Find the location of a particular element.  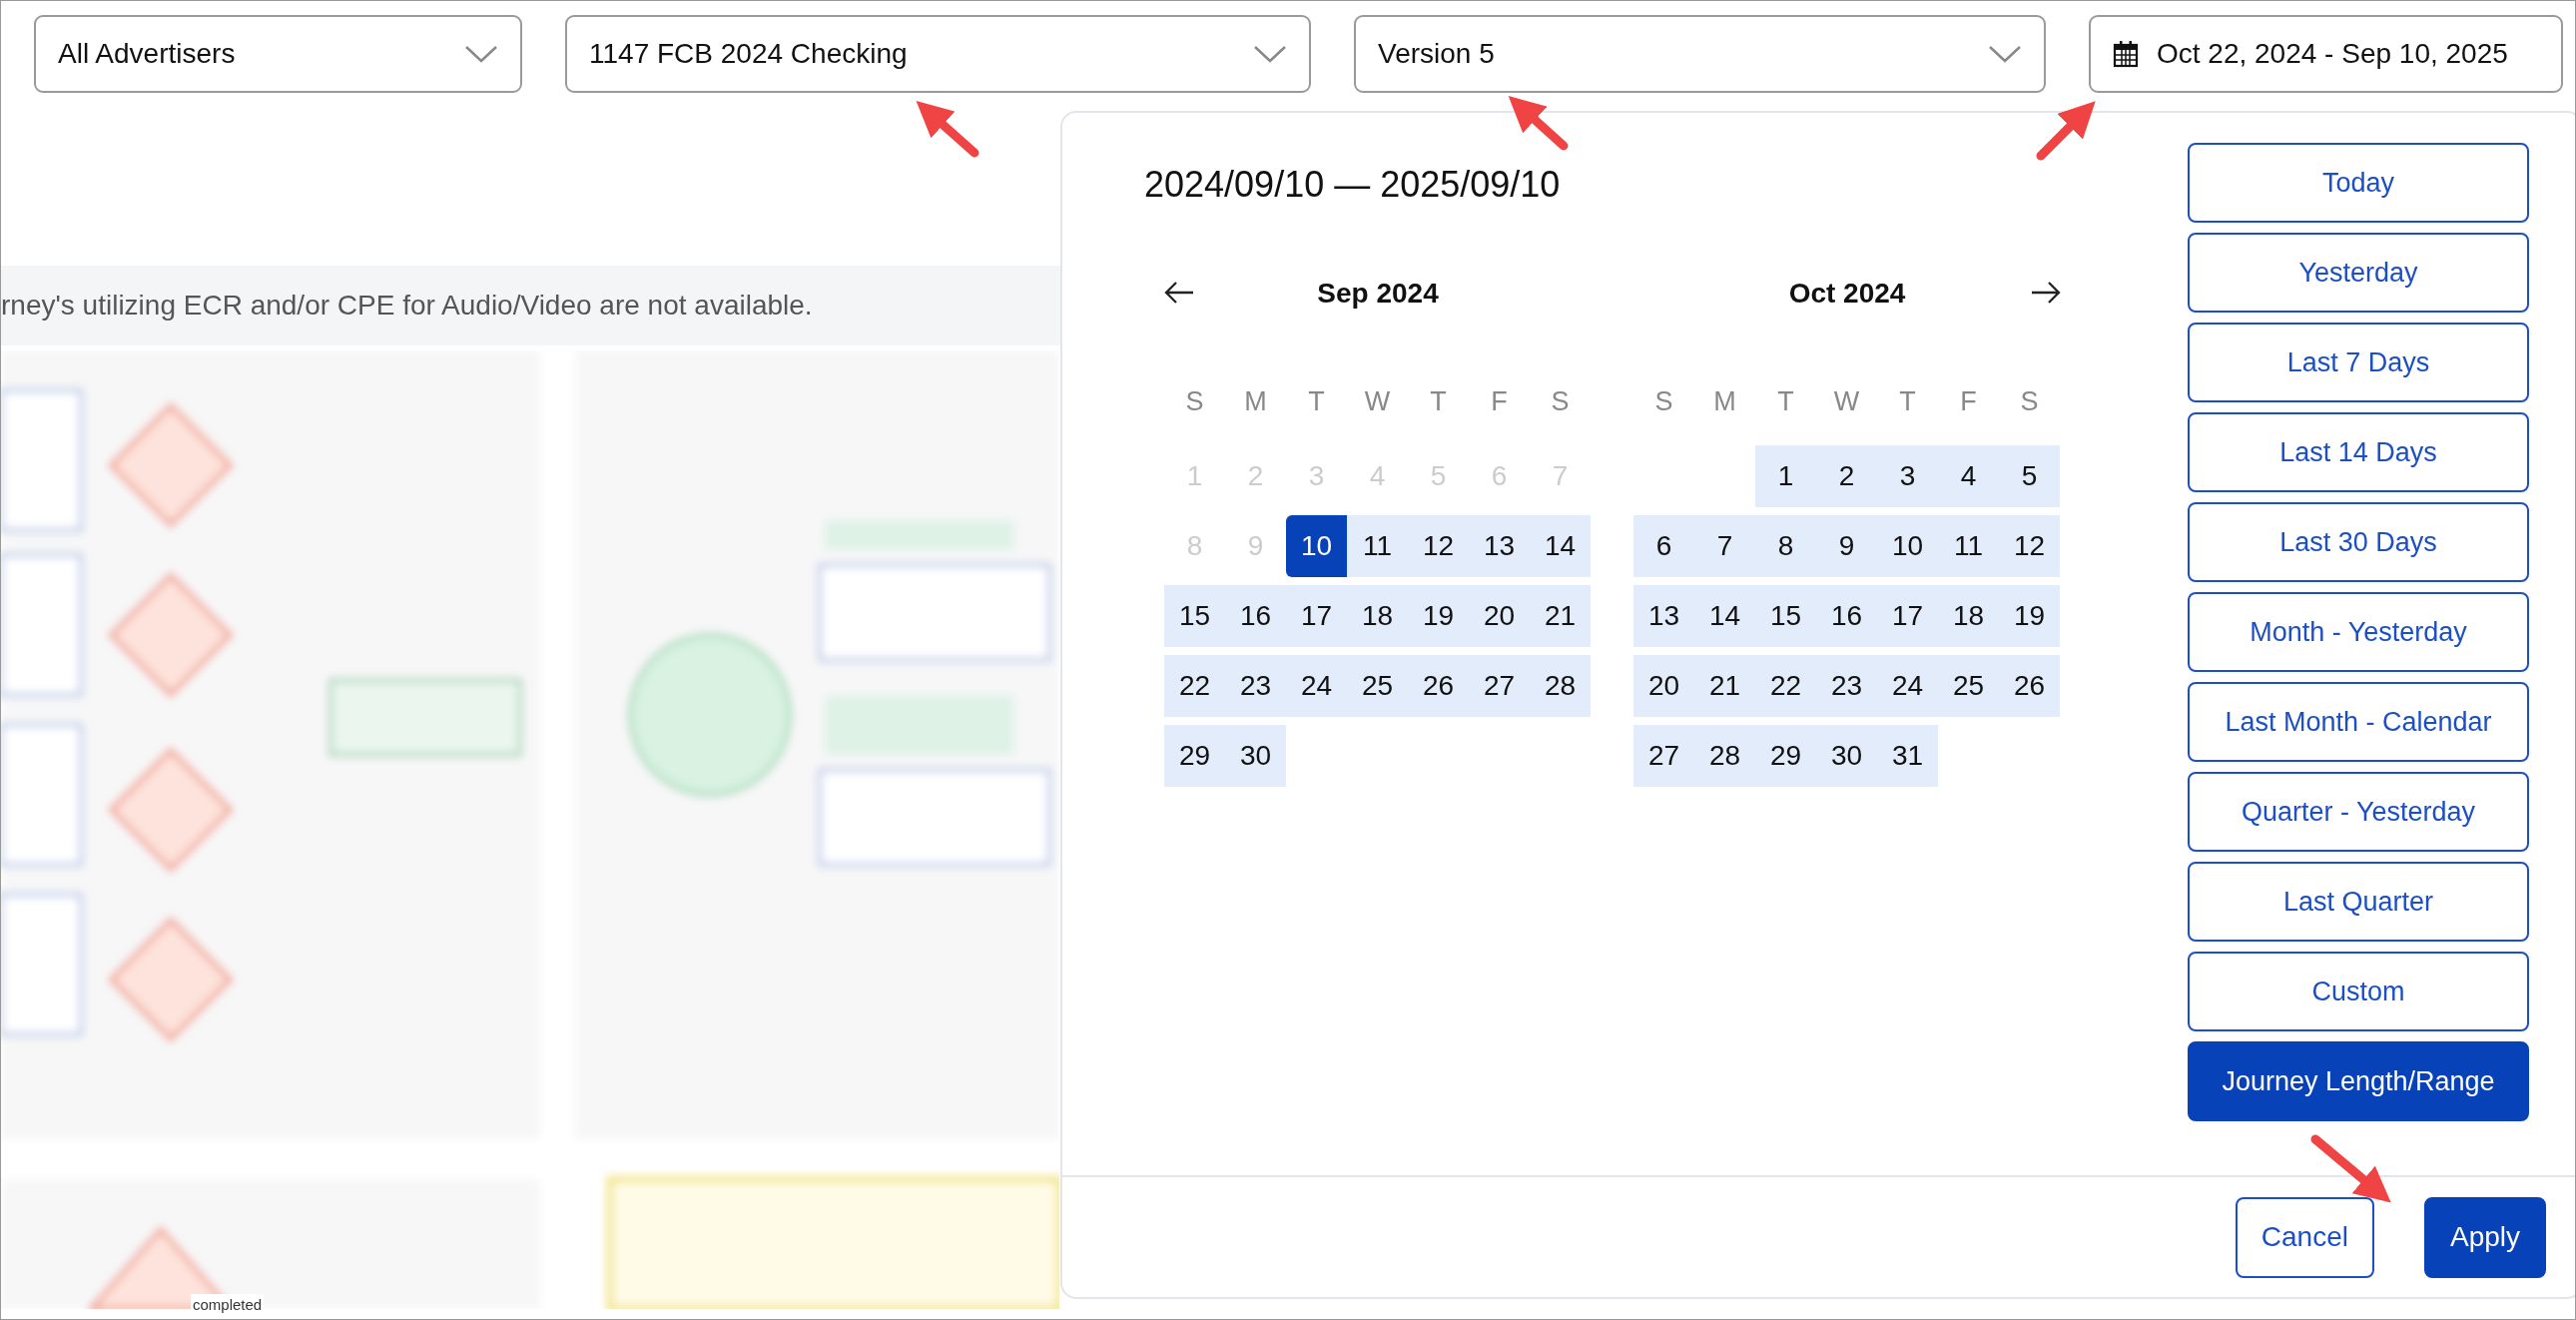

calendar-day: 31 is located at coordinates (1907, 756).